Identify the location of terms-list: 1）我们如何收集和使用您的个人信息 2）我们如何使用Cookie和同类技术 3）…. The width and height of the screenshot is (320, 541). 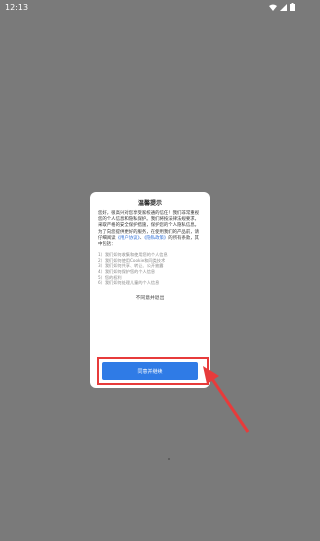
(150, 269).